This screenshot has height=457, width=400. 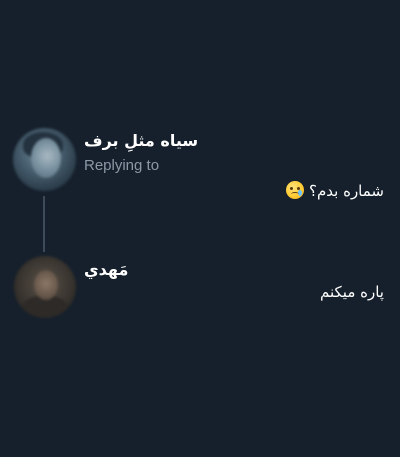 I want to click on replying-to-label: Replying to, so click(x=122, y=165).